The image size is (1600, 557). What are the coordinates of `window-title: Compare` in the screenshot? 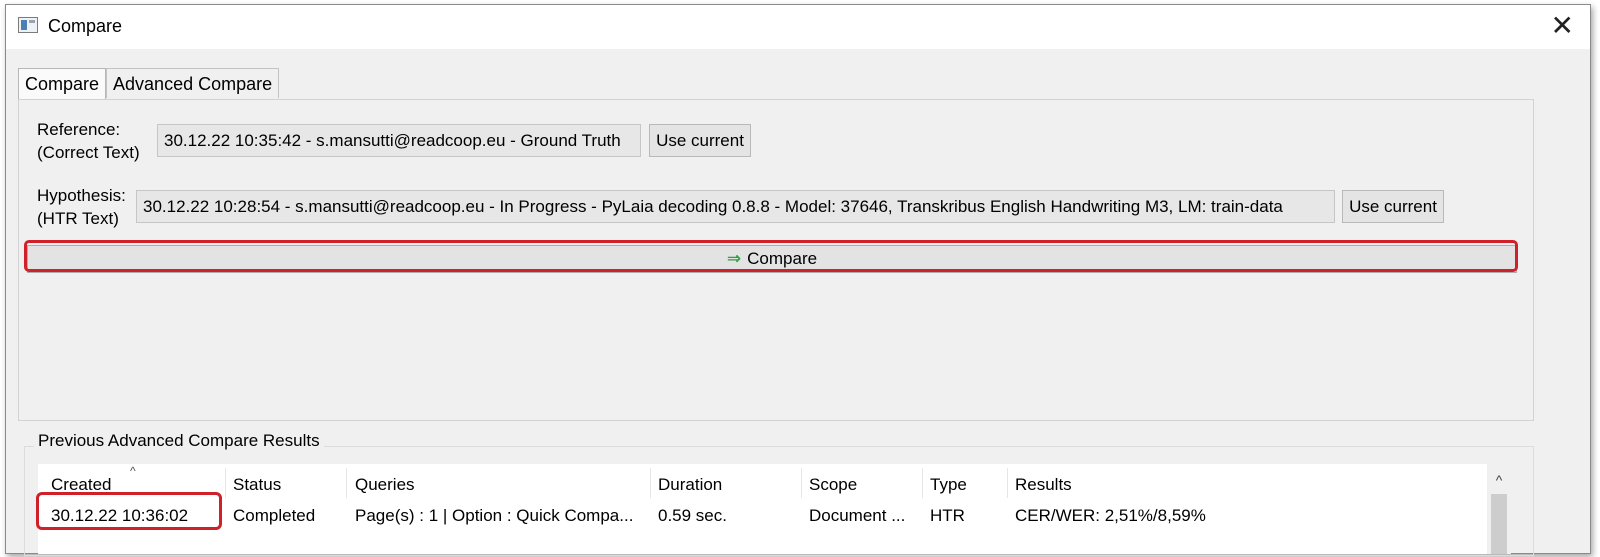 It's located at (85, 26).